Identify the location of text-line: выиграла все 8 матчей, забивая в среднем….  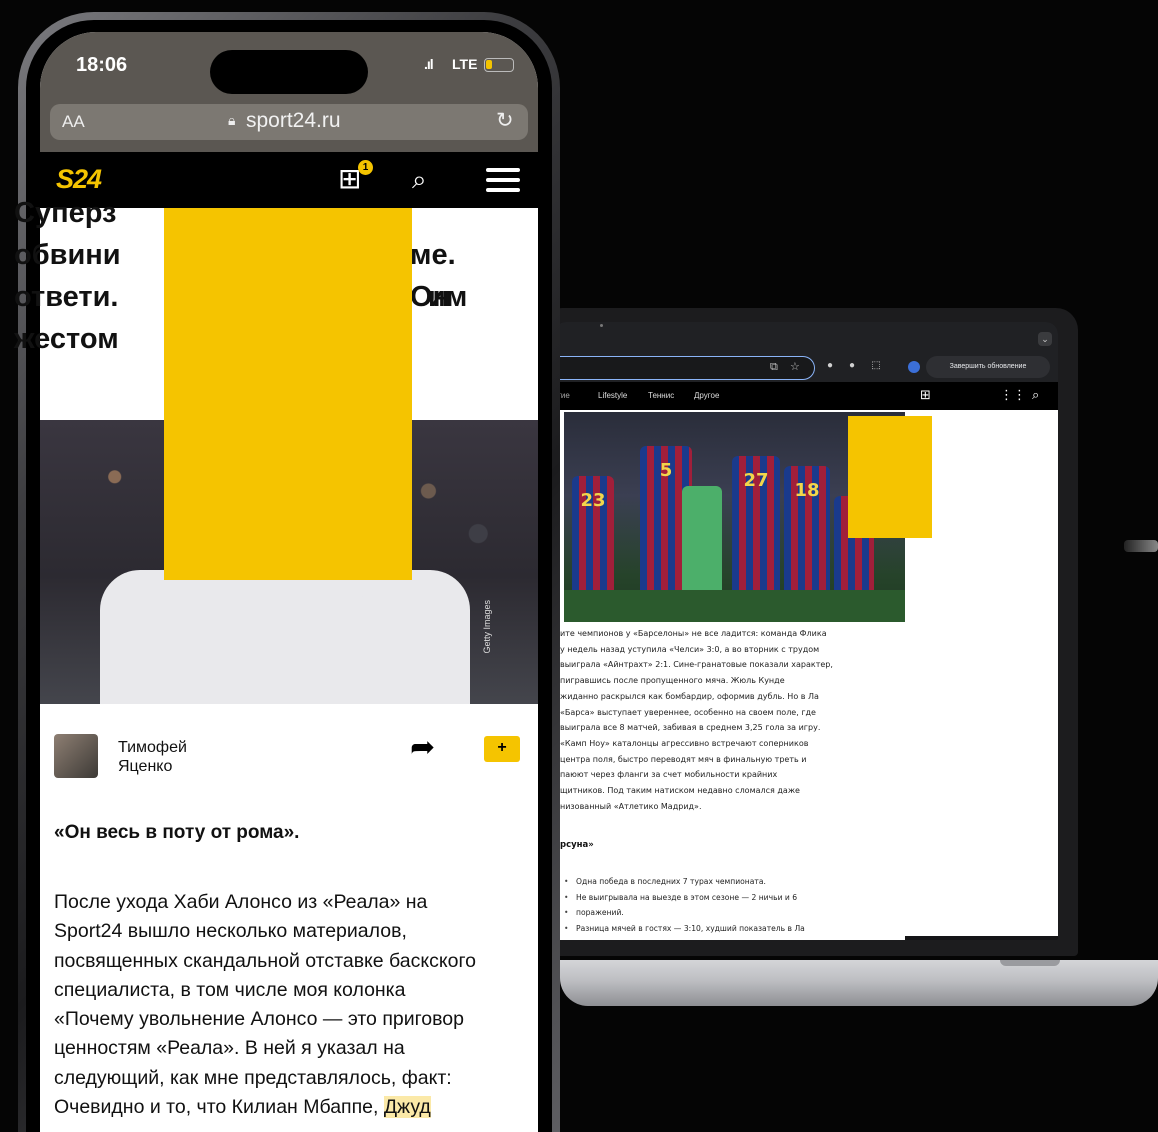
(690, 728).